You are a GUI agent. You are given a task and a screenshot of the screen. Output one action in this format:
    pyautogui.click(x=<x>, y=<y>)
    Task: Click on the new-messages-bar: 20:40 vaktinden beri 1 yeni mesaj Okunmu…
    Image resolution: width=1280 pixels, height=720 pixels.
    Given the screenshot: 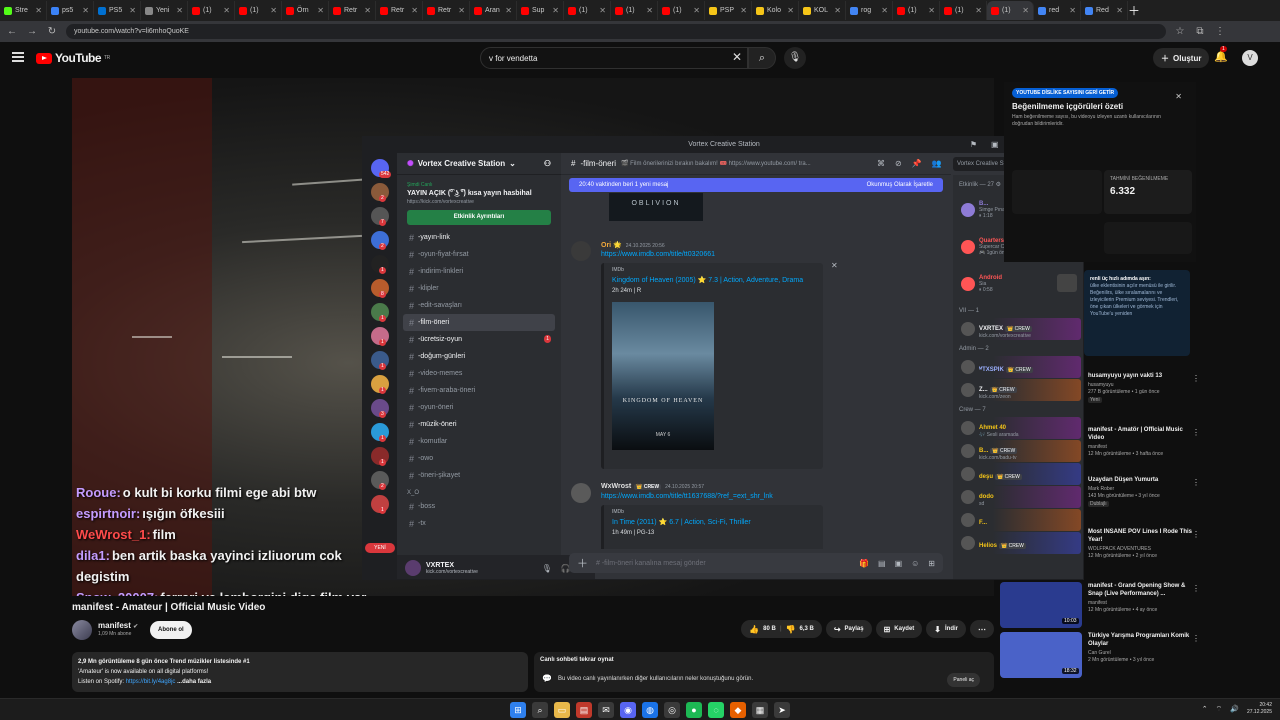 What is the action you would take?
    pyautogui.click(x=756, y=185)
    